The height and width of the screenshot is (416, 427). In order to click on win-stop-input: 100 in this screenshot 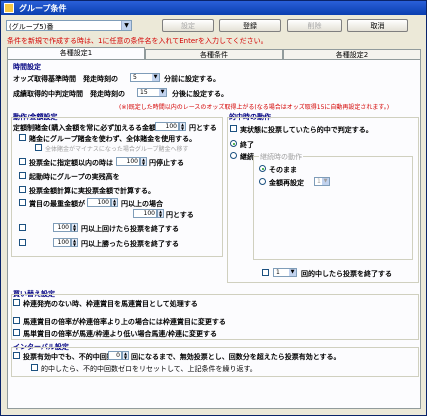, I will do `click(62, 242)`.